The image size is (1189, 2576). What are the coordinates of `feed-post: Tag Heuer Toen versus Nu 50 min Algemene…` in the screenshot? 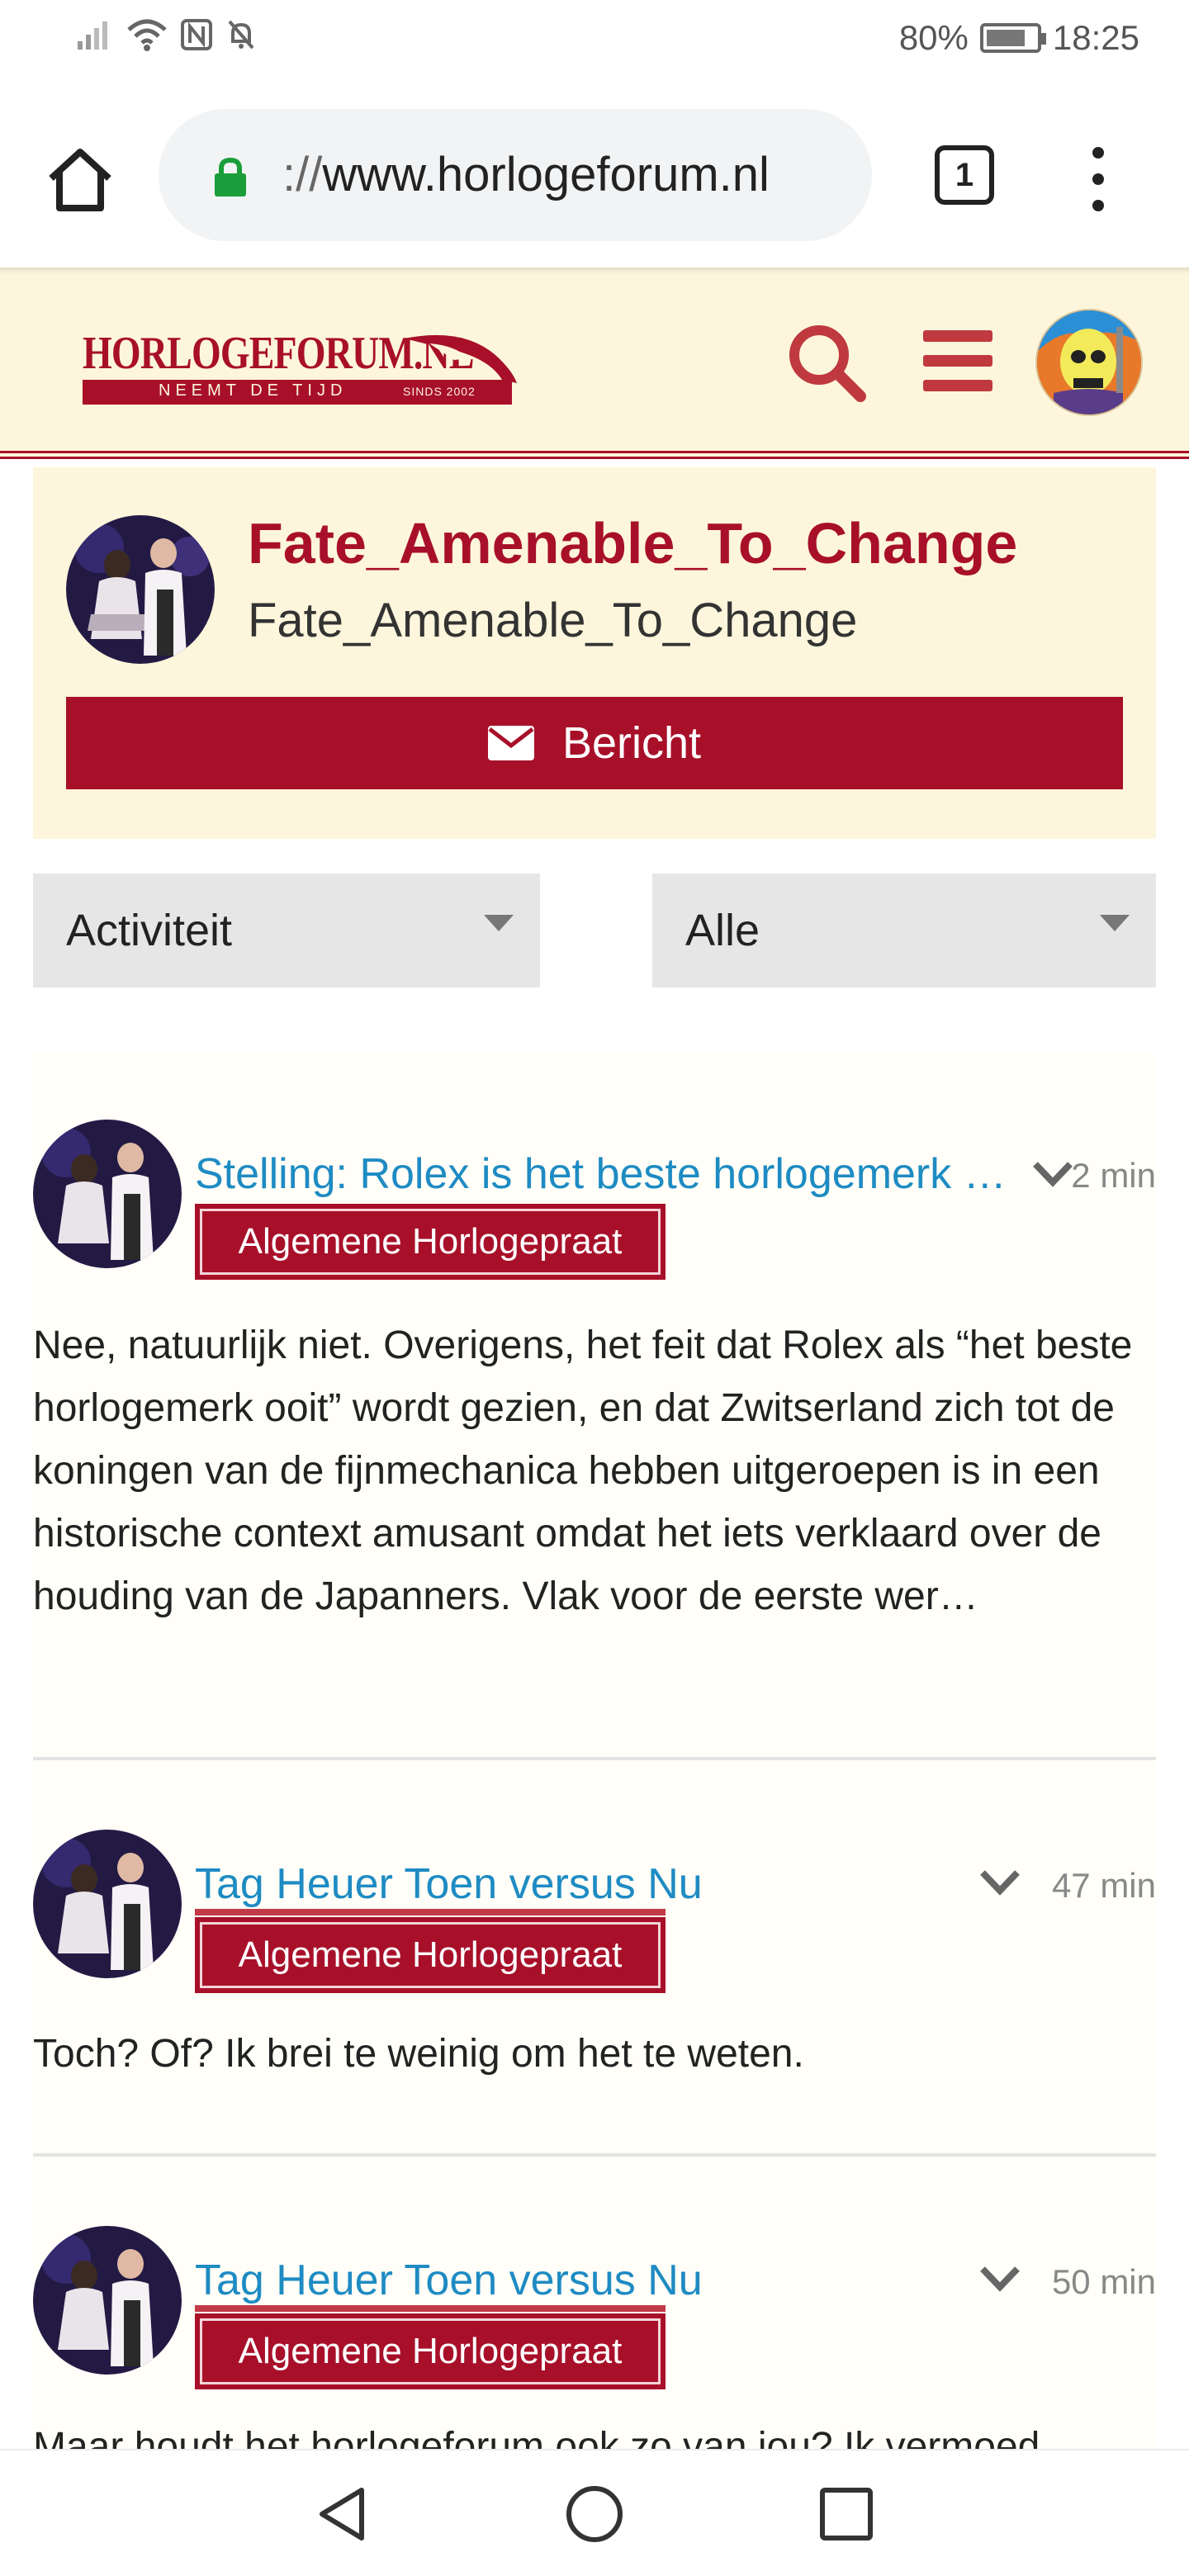 It's located at (594, 2304).